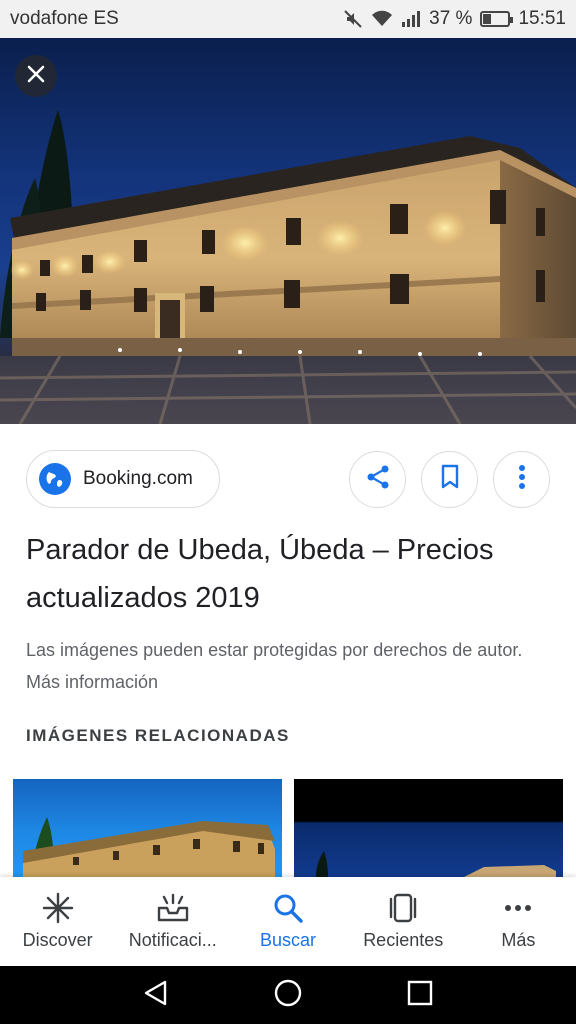  Describe the element at coordinates (288, 19) in the screenshot. I see `status-bar: vodafone ES 37 % 15:51` at that location.